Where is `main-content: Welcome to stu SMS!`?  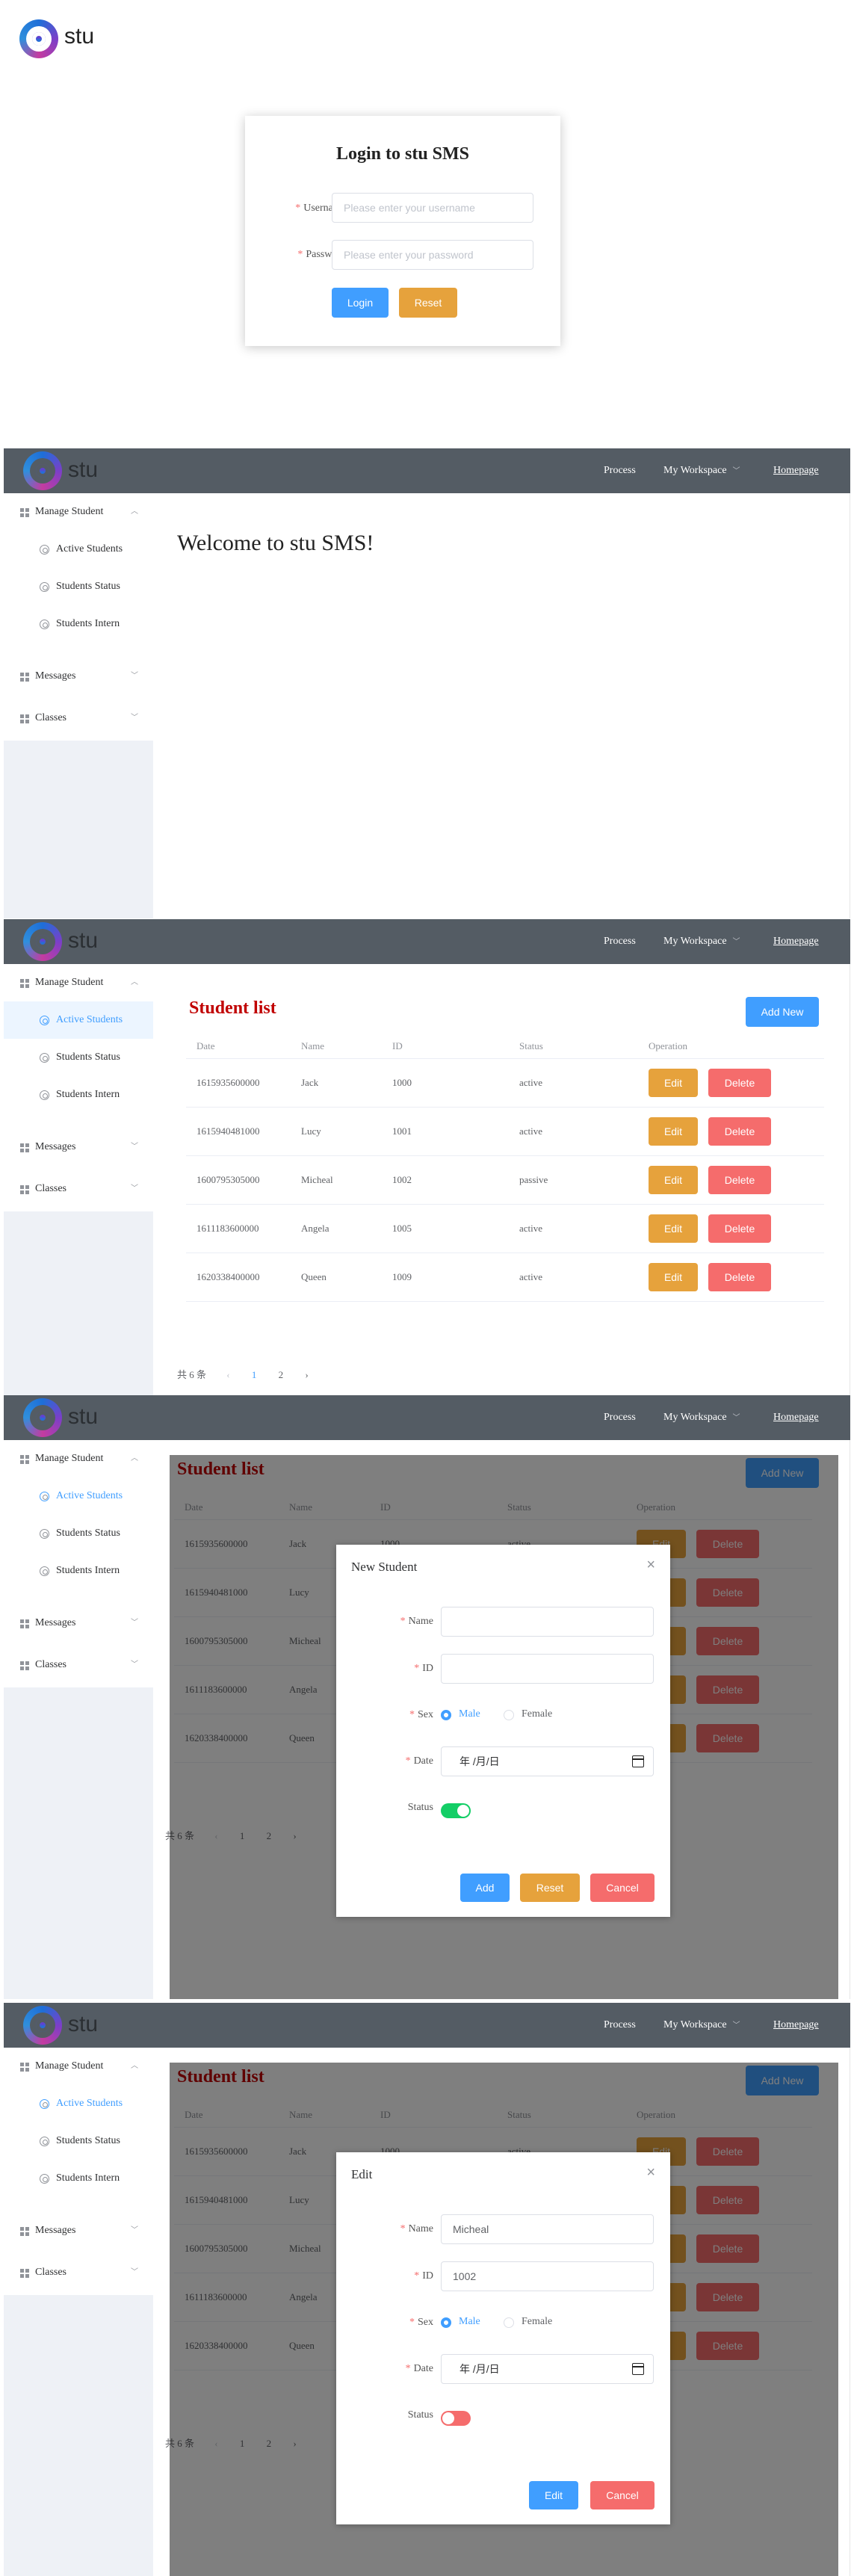 main-content: Welcome to stu SMS! is located at coordinates (501, 706).